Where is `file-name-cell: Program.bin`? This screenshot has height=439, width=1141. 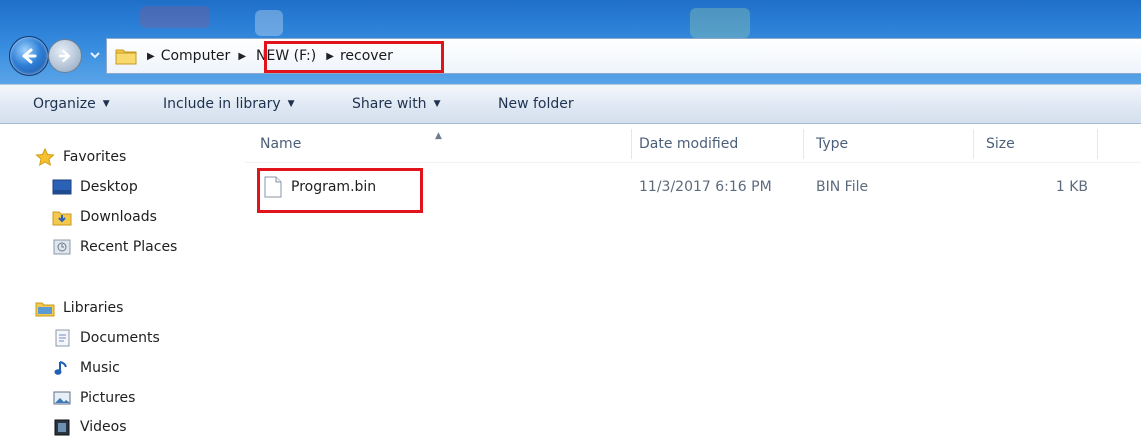
file-name-cell: Program.bin is located at coordinates (320, 187).